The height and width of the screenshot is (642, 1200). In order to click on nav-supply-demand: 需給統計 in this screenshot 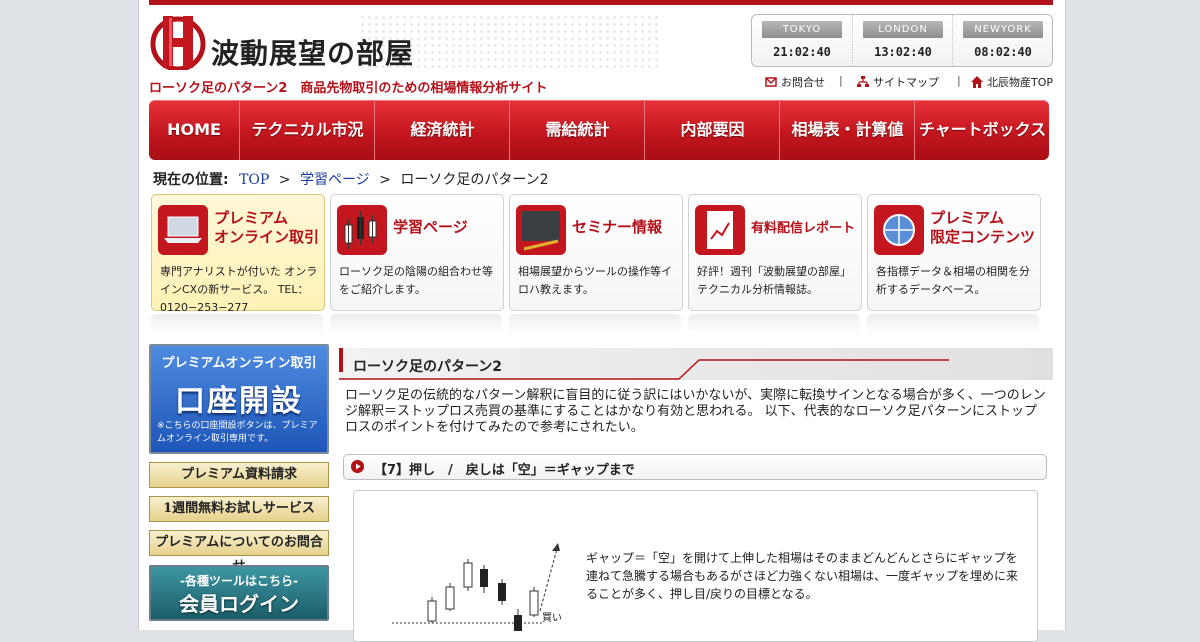, I will do `click(577, 130)`.